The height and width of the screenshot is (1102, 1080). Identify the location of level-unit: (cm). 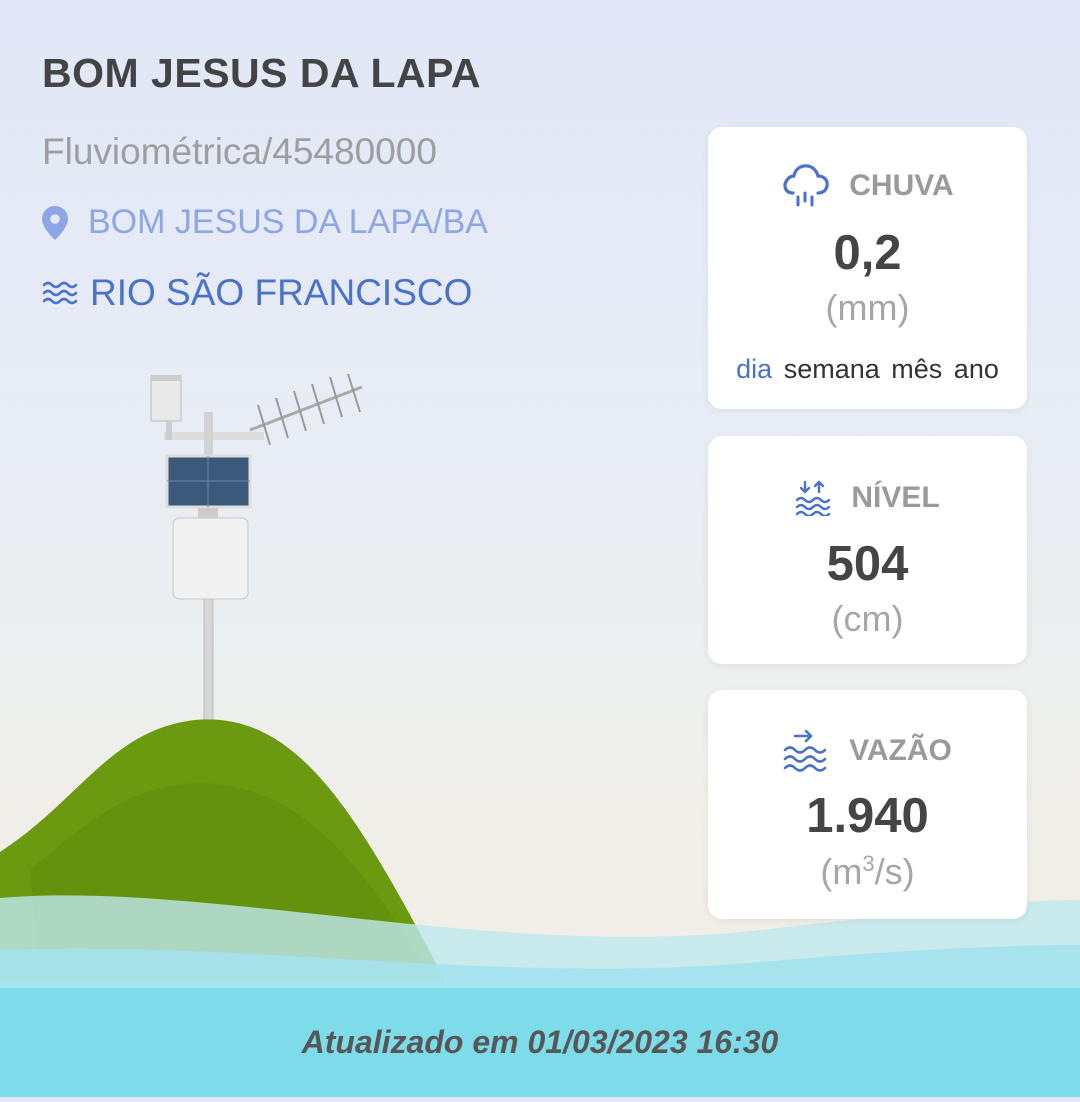
(867, 618).